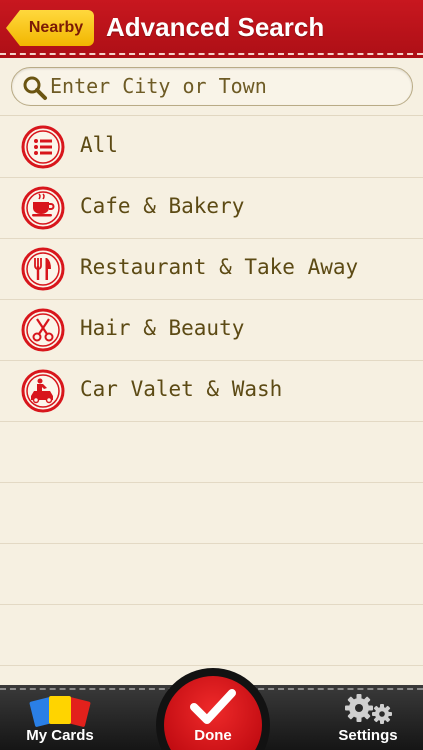  I want to click on cards-icon, so click(60, 711).